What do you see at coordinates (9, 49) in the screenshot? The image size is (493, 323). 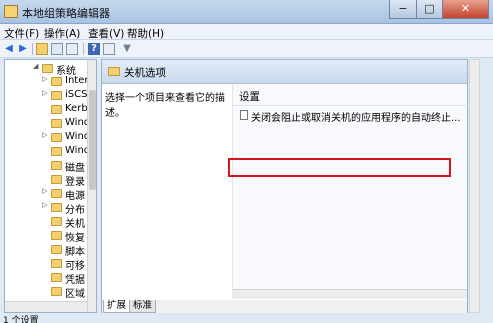 I see `back-icon: ◀` at bounding box center [9, 49].